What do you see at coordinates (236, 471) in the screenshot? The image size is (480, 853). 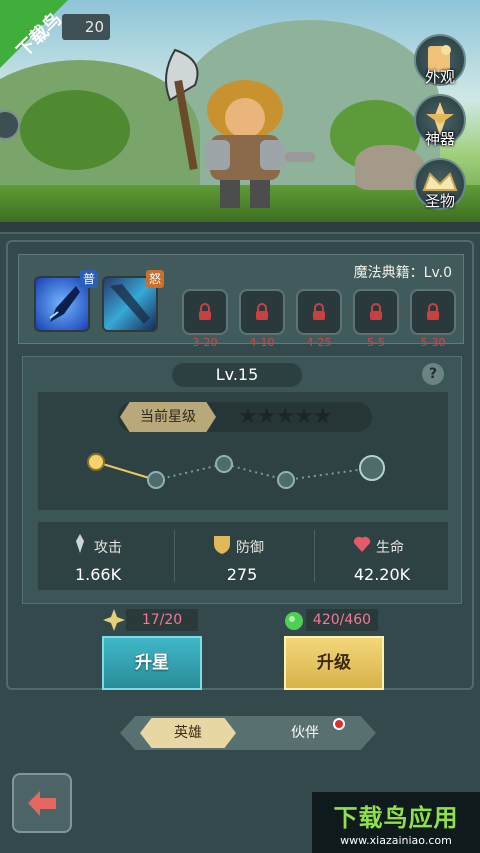 I see `star-path-track` at bounding box center [236, 471].